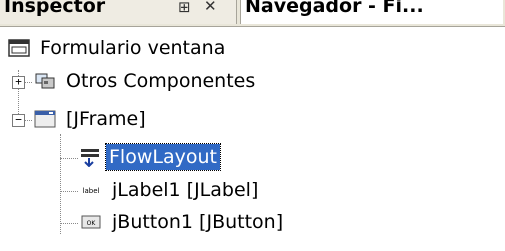  I want to click on tab-inspector-label: Inspector, so click(55, 8).